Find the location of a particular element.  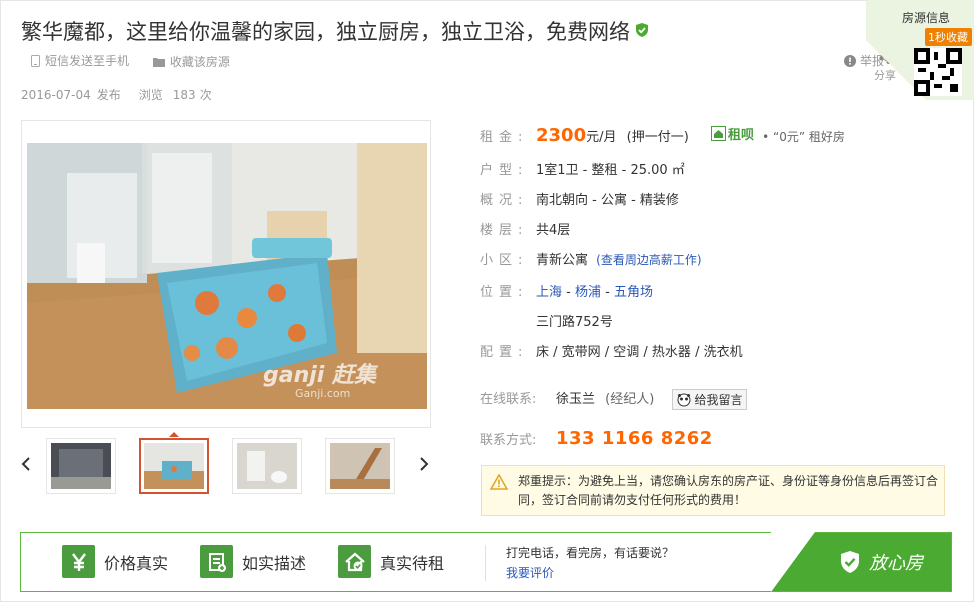

contact-role: (经纪人) is located at coordinates (630, 399).